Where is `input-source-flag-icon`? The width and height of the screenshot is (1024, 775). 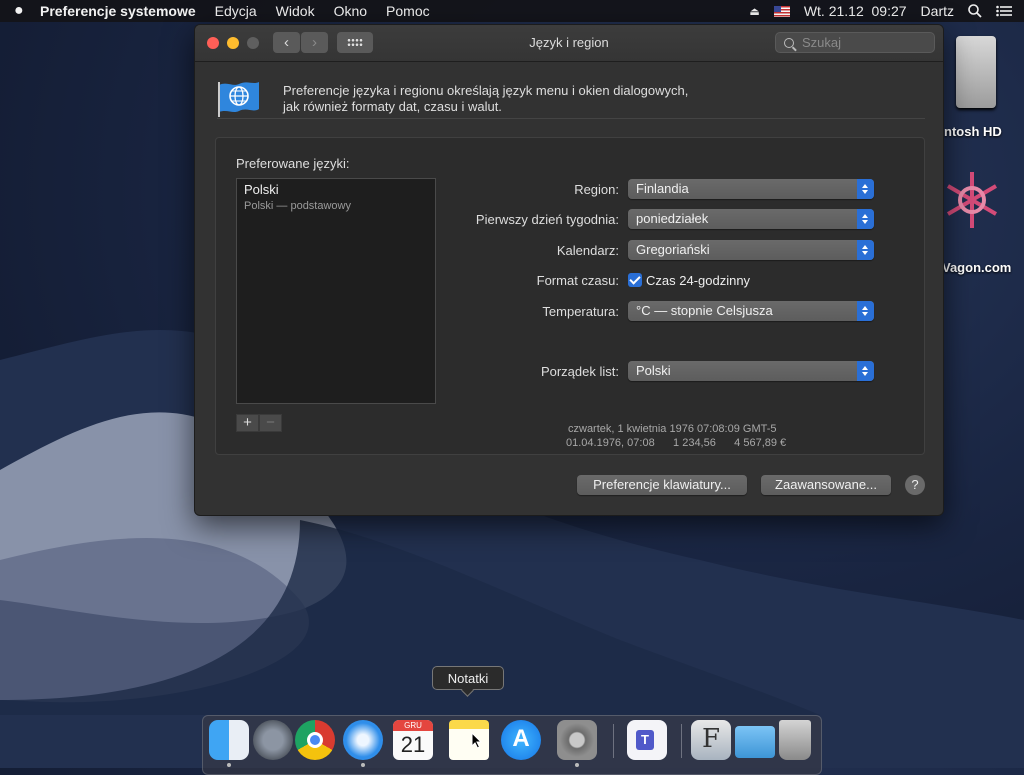 input-source-flag-icon is located at coordinates (781, 11).